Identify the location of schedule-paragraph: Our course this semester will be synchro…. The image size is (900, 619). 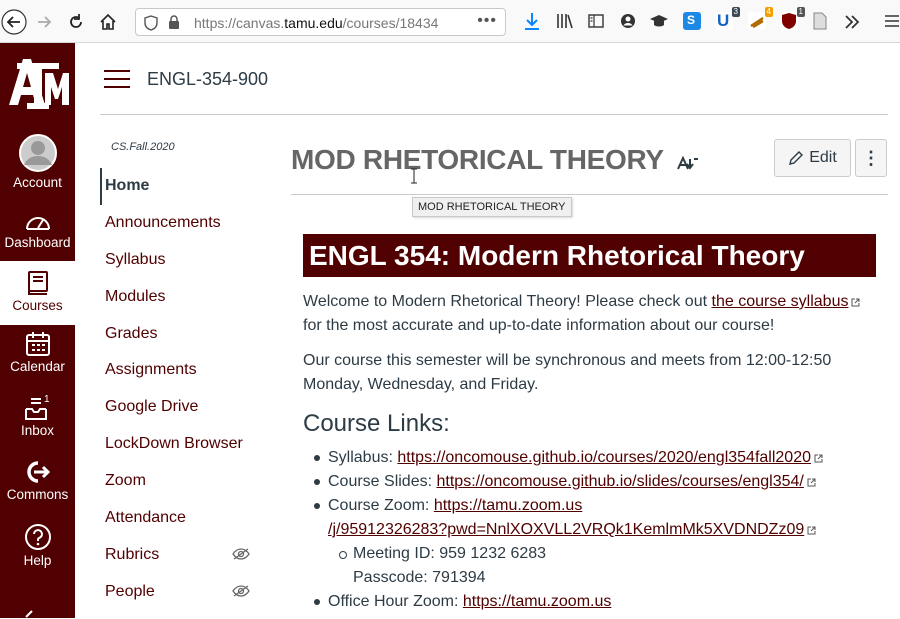
(567, 372).